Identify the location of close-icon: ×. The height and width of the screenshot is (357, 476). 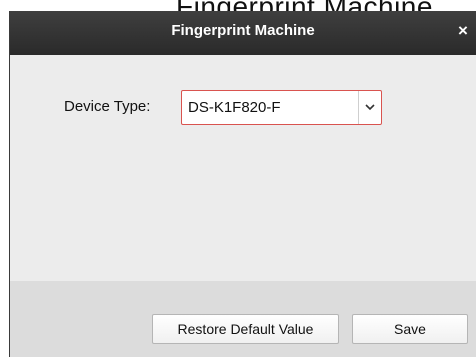
(463, 30).